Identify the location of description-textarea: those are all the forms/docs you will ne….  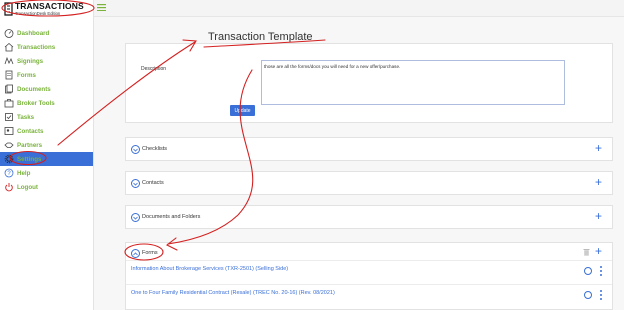
(413, 82).